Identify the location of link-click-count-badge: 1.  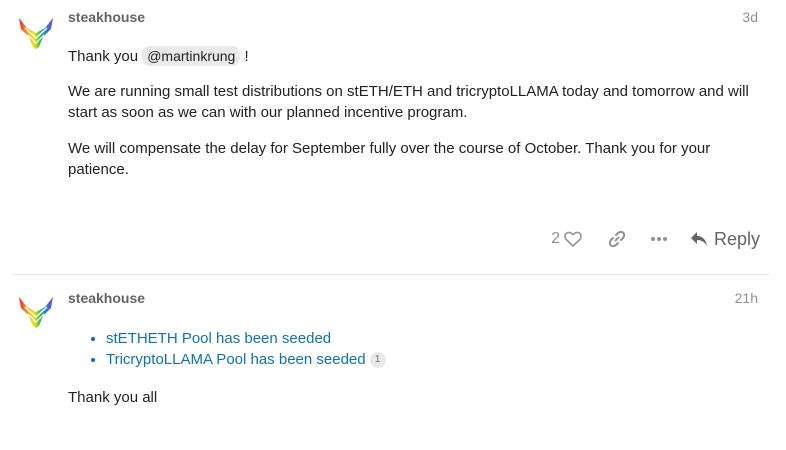
(377, 360).